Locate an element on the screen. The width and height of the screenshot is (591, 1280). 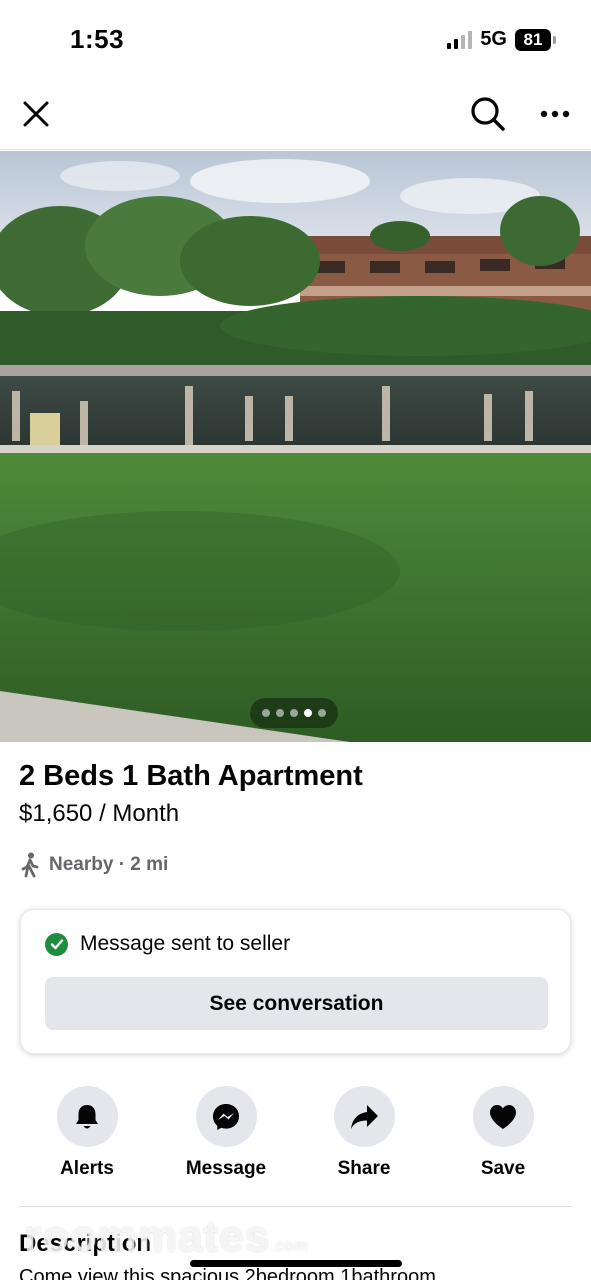
divider is located at coordinates (295, 1206).